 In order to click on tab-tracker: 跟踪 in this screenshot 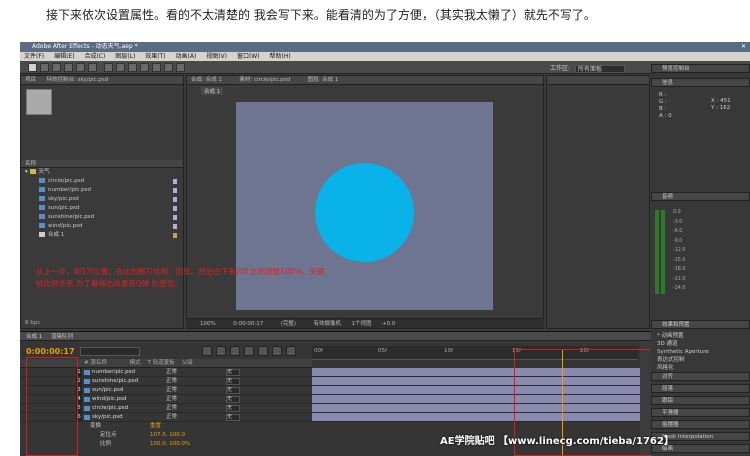, I will do `click(700, 400)`.